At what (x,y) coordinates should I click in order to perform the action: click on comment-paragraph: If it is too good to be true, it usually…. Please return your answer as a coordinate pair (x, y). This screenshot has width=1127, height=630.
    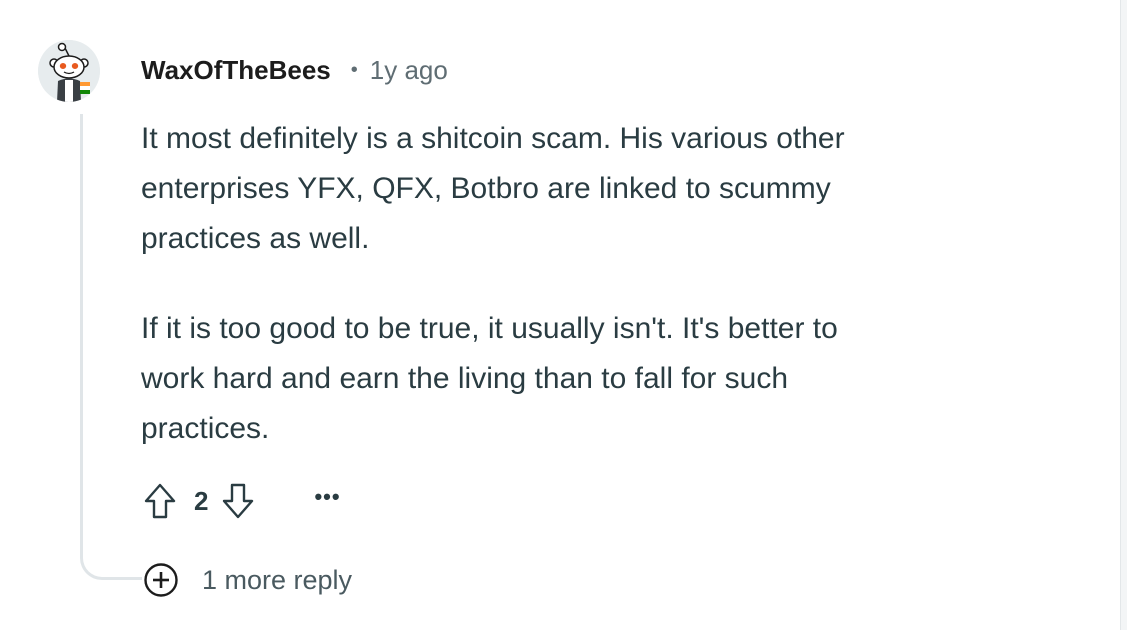
    Looking at the image, I should click on (489, 378).